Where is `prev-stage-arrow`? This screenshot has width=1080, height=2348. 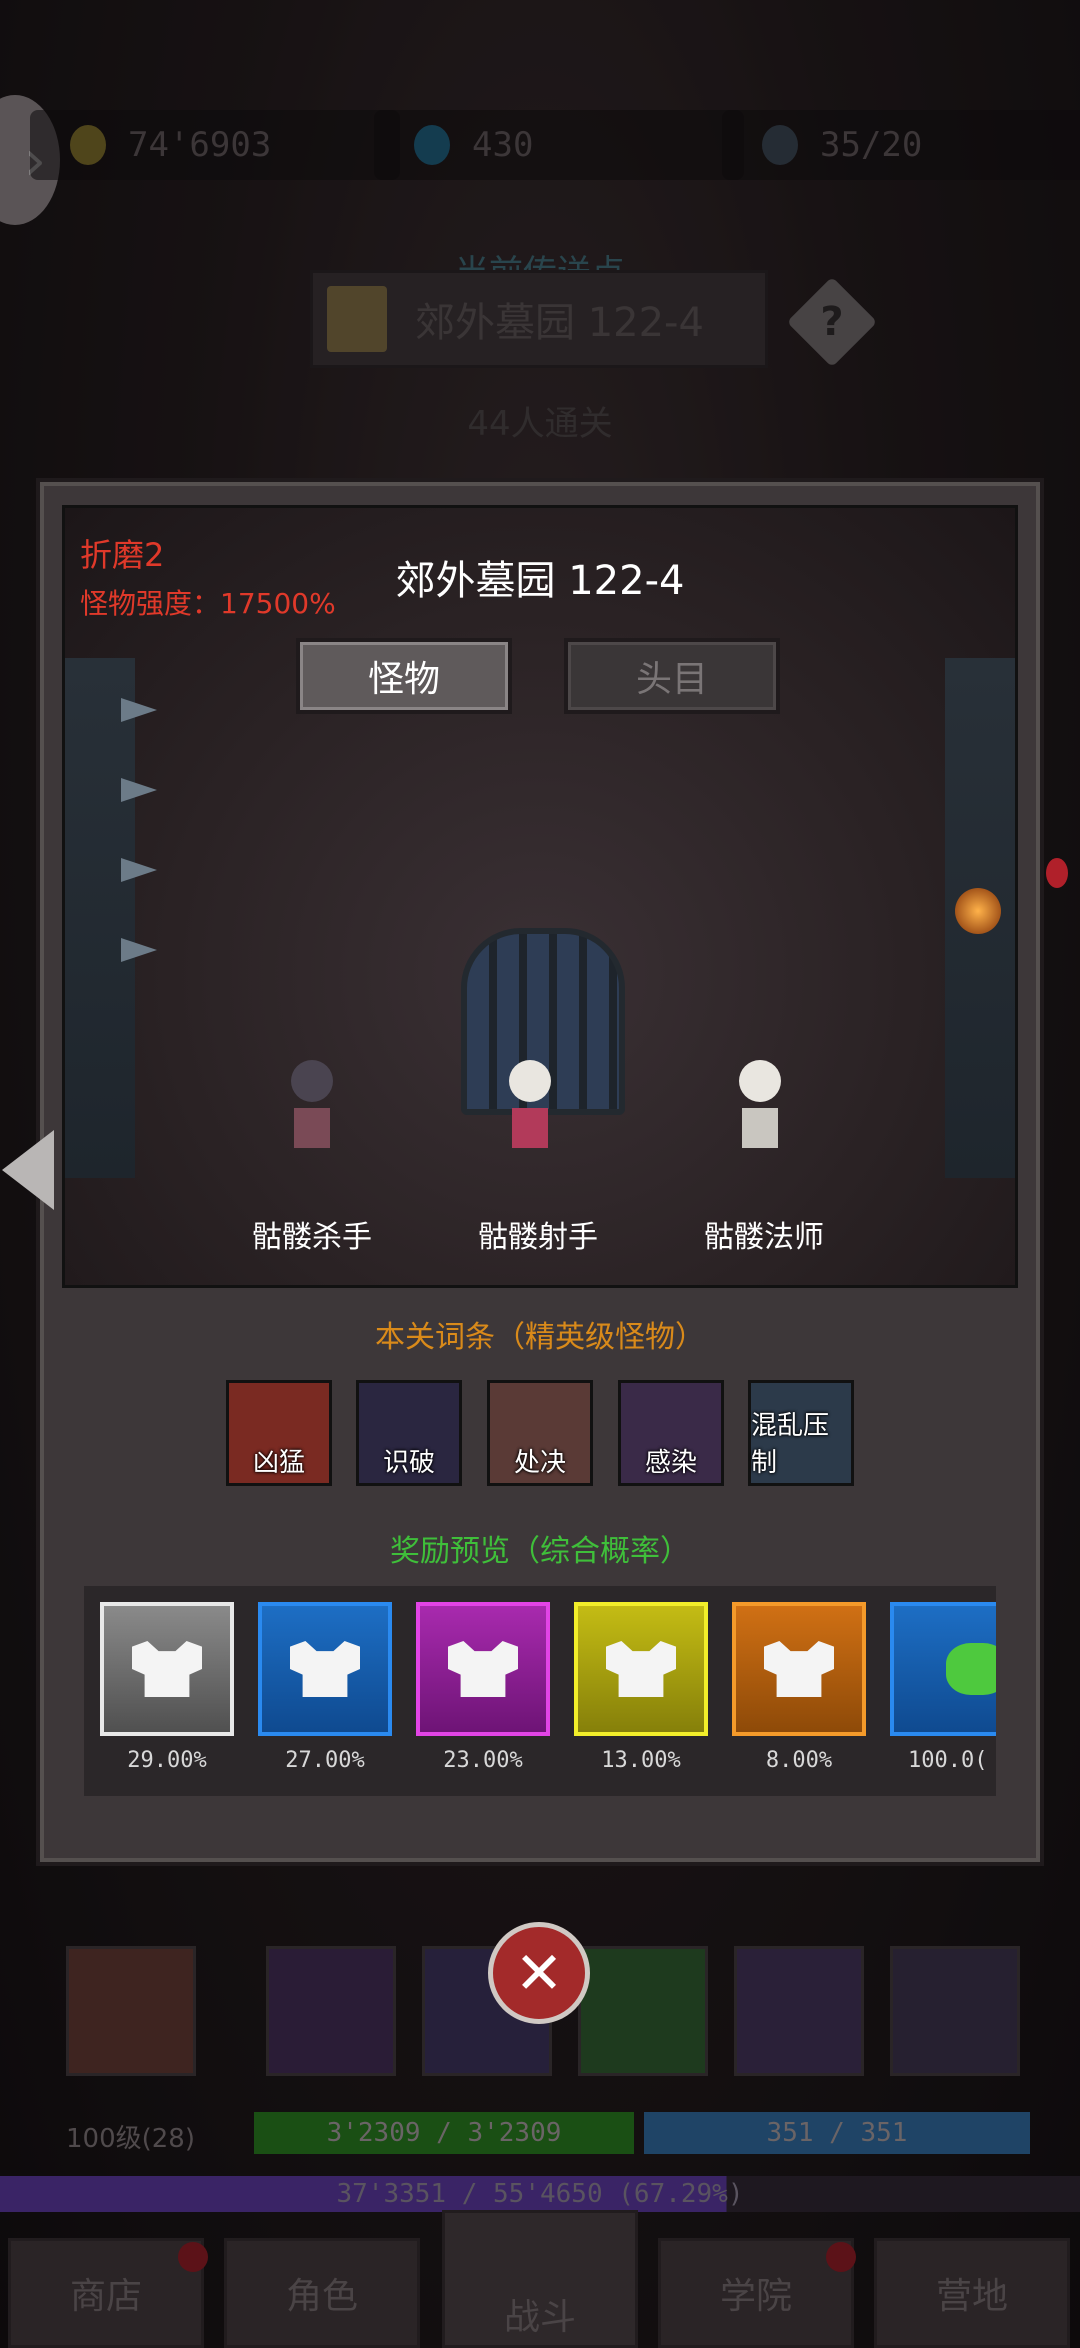
prev-stage-arrow is located at coordinates (28, 1170).